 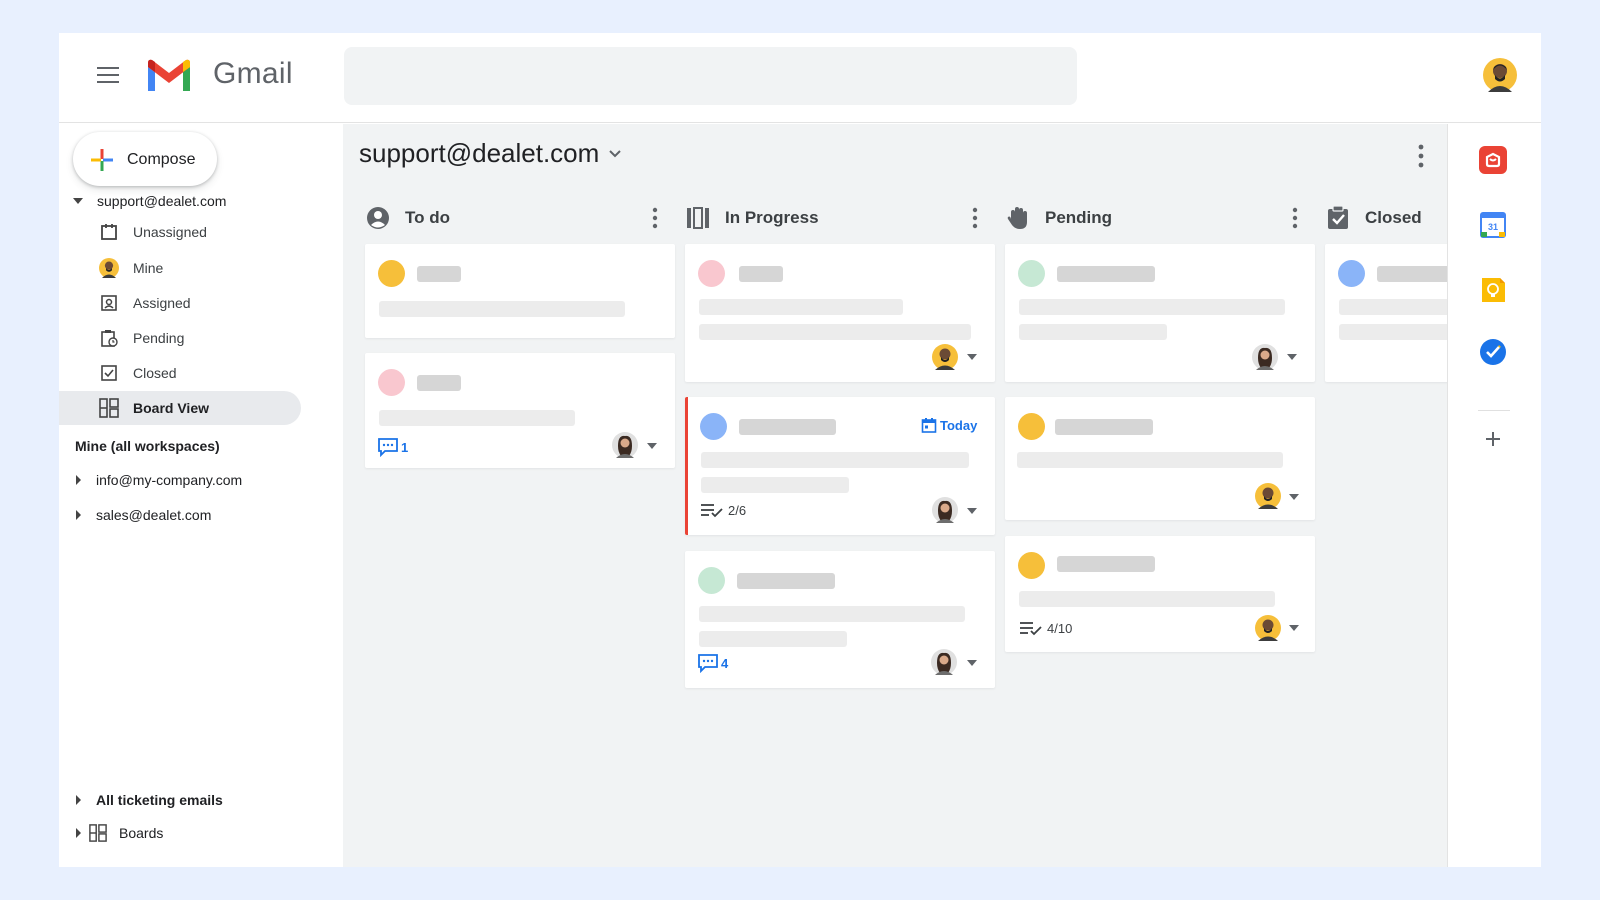 I want to click on side-apps-rail: 31, so click(x=1494, y=495).